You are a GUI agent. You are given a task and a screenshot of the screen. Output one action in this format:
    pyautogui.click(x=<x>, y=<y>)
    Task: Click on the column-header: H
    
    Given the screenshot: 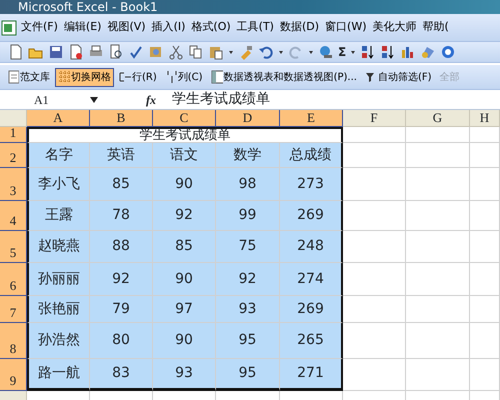 What is the action you would take?
    pyautogui.click(x=485, y=118)
    